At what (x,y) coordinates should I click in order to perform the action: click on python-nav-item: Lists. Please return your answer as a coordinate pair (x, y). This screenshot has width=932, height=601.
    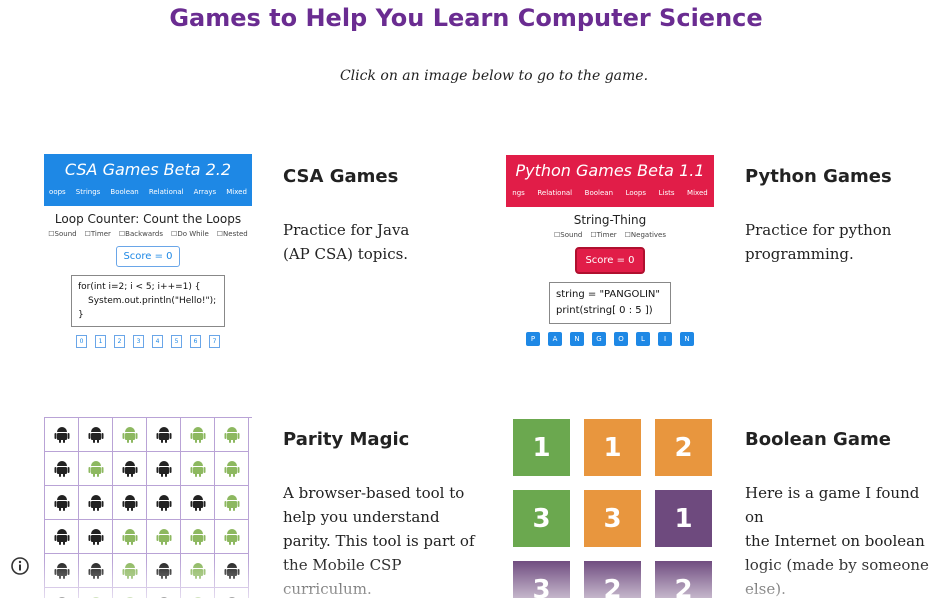
    Looking at the image, I should click on (666, 193).